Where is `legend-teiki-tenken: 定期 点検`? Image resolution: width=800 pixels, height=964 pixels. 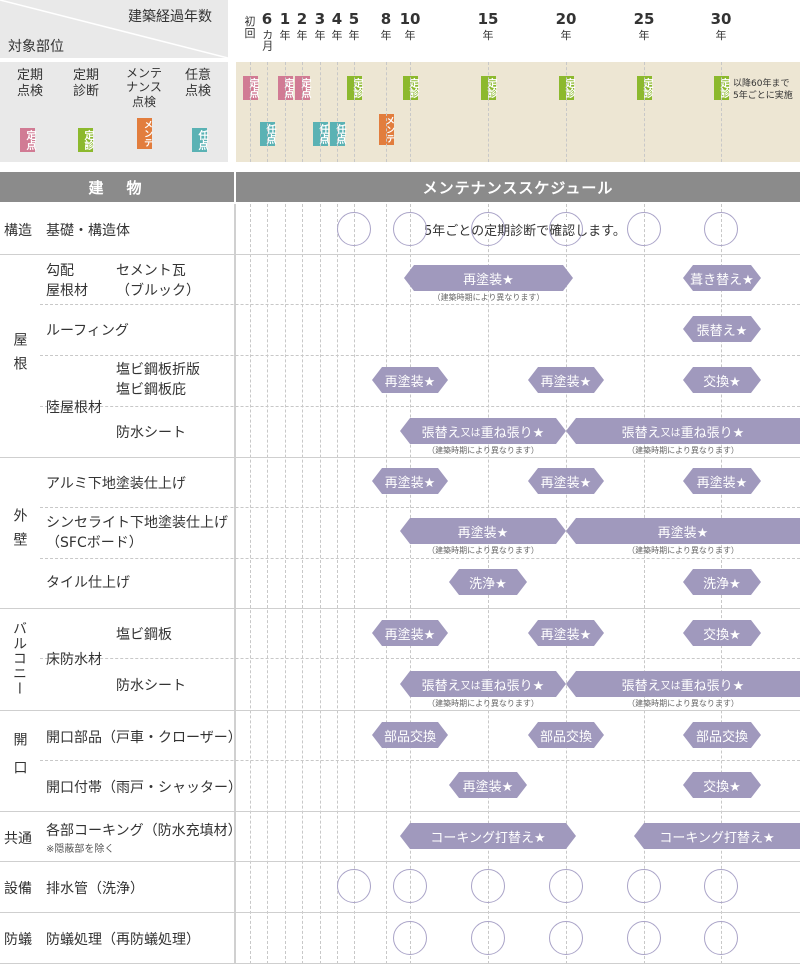
legend-teiki-tenken: 定期 点検 is located at coordinates (29, 84).